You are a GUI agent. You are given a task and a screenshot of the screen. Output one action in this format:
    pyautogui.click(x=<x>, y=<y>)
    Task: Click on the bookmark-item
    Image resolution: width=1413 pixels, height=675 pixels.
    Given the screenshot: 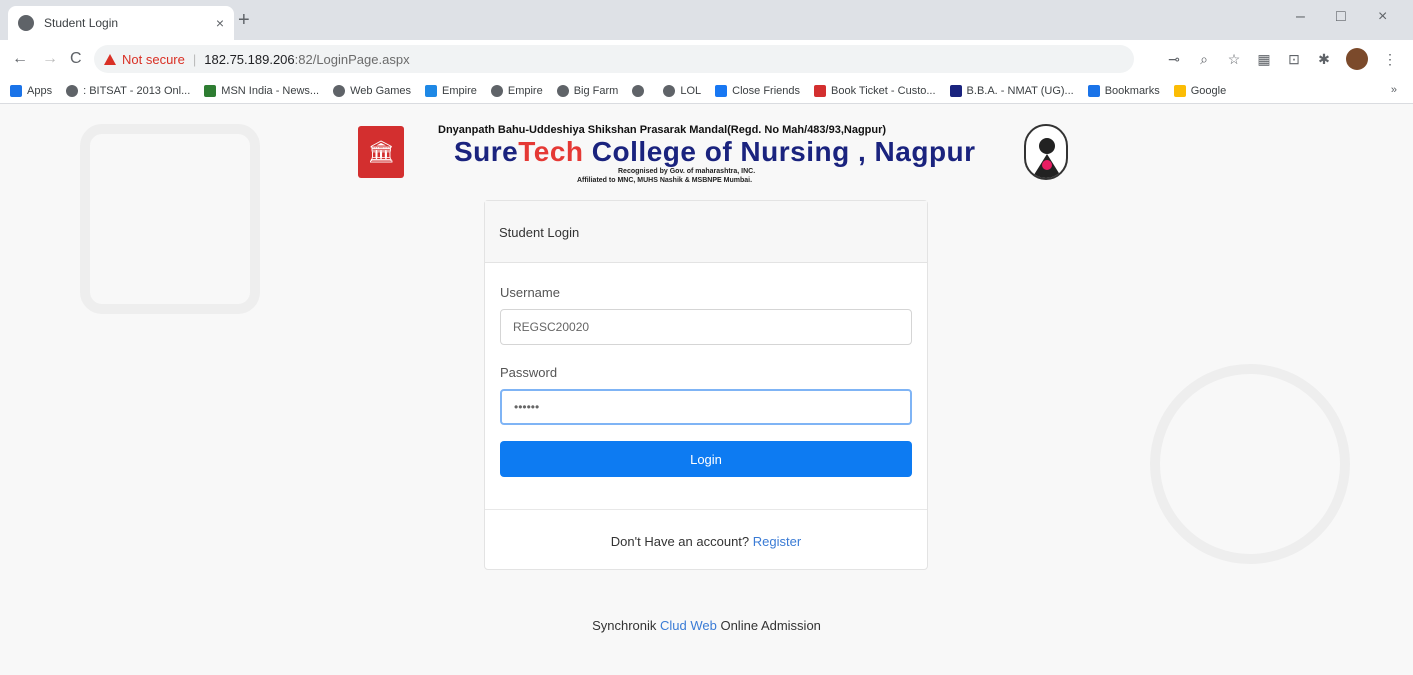 What is the action you would take?
    pyautogui.click(x=640, y=90)
    